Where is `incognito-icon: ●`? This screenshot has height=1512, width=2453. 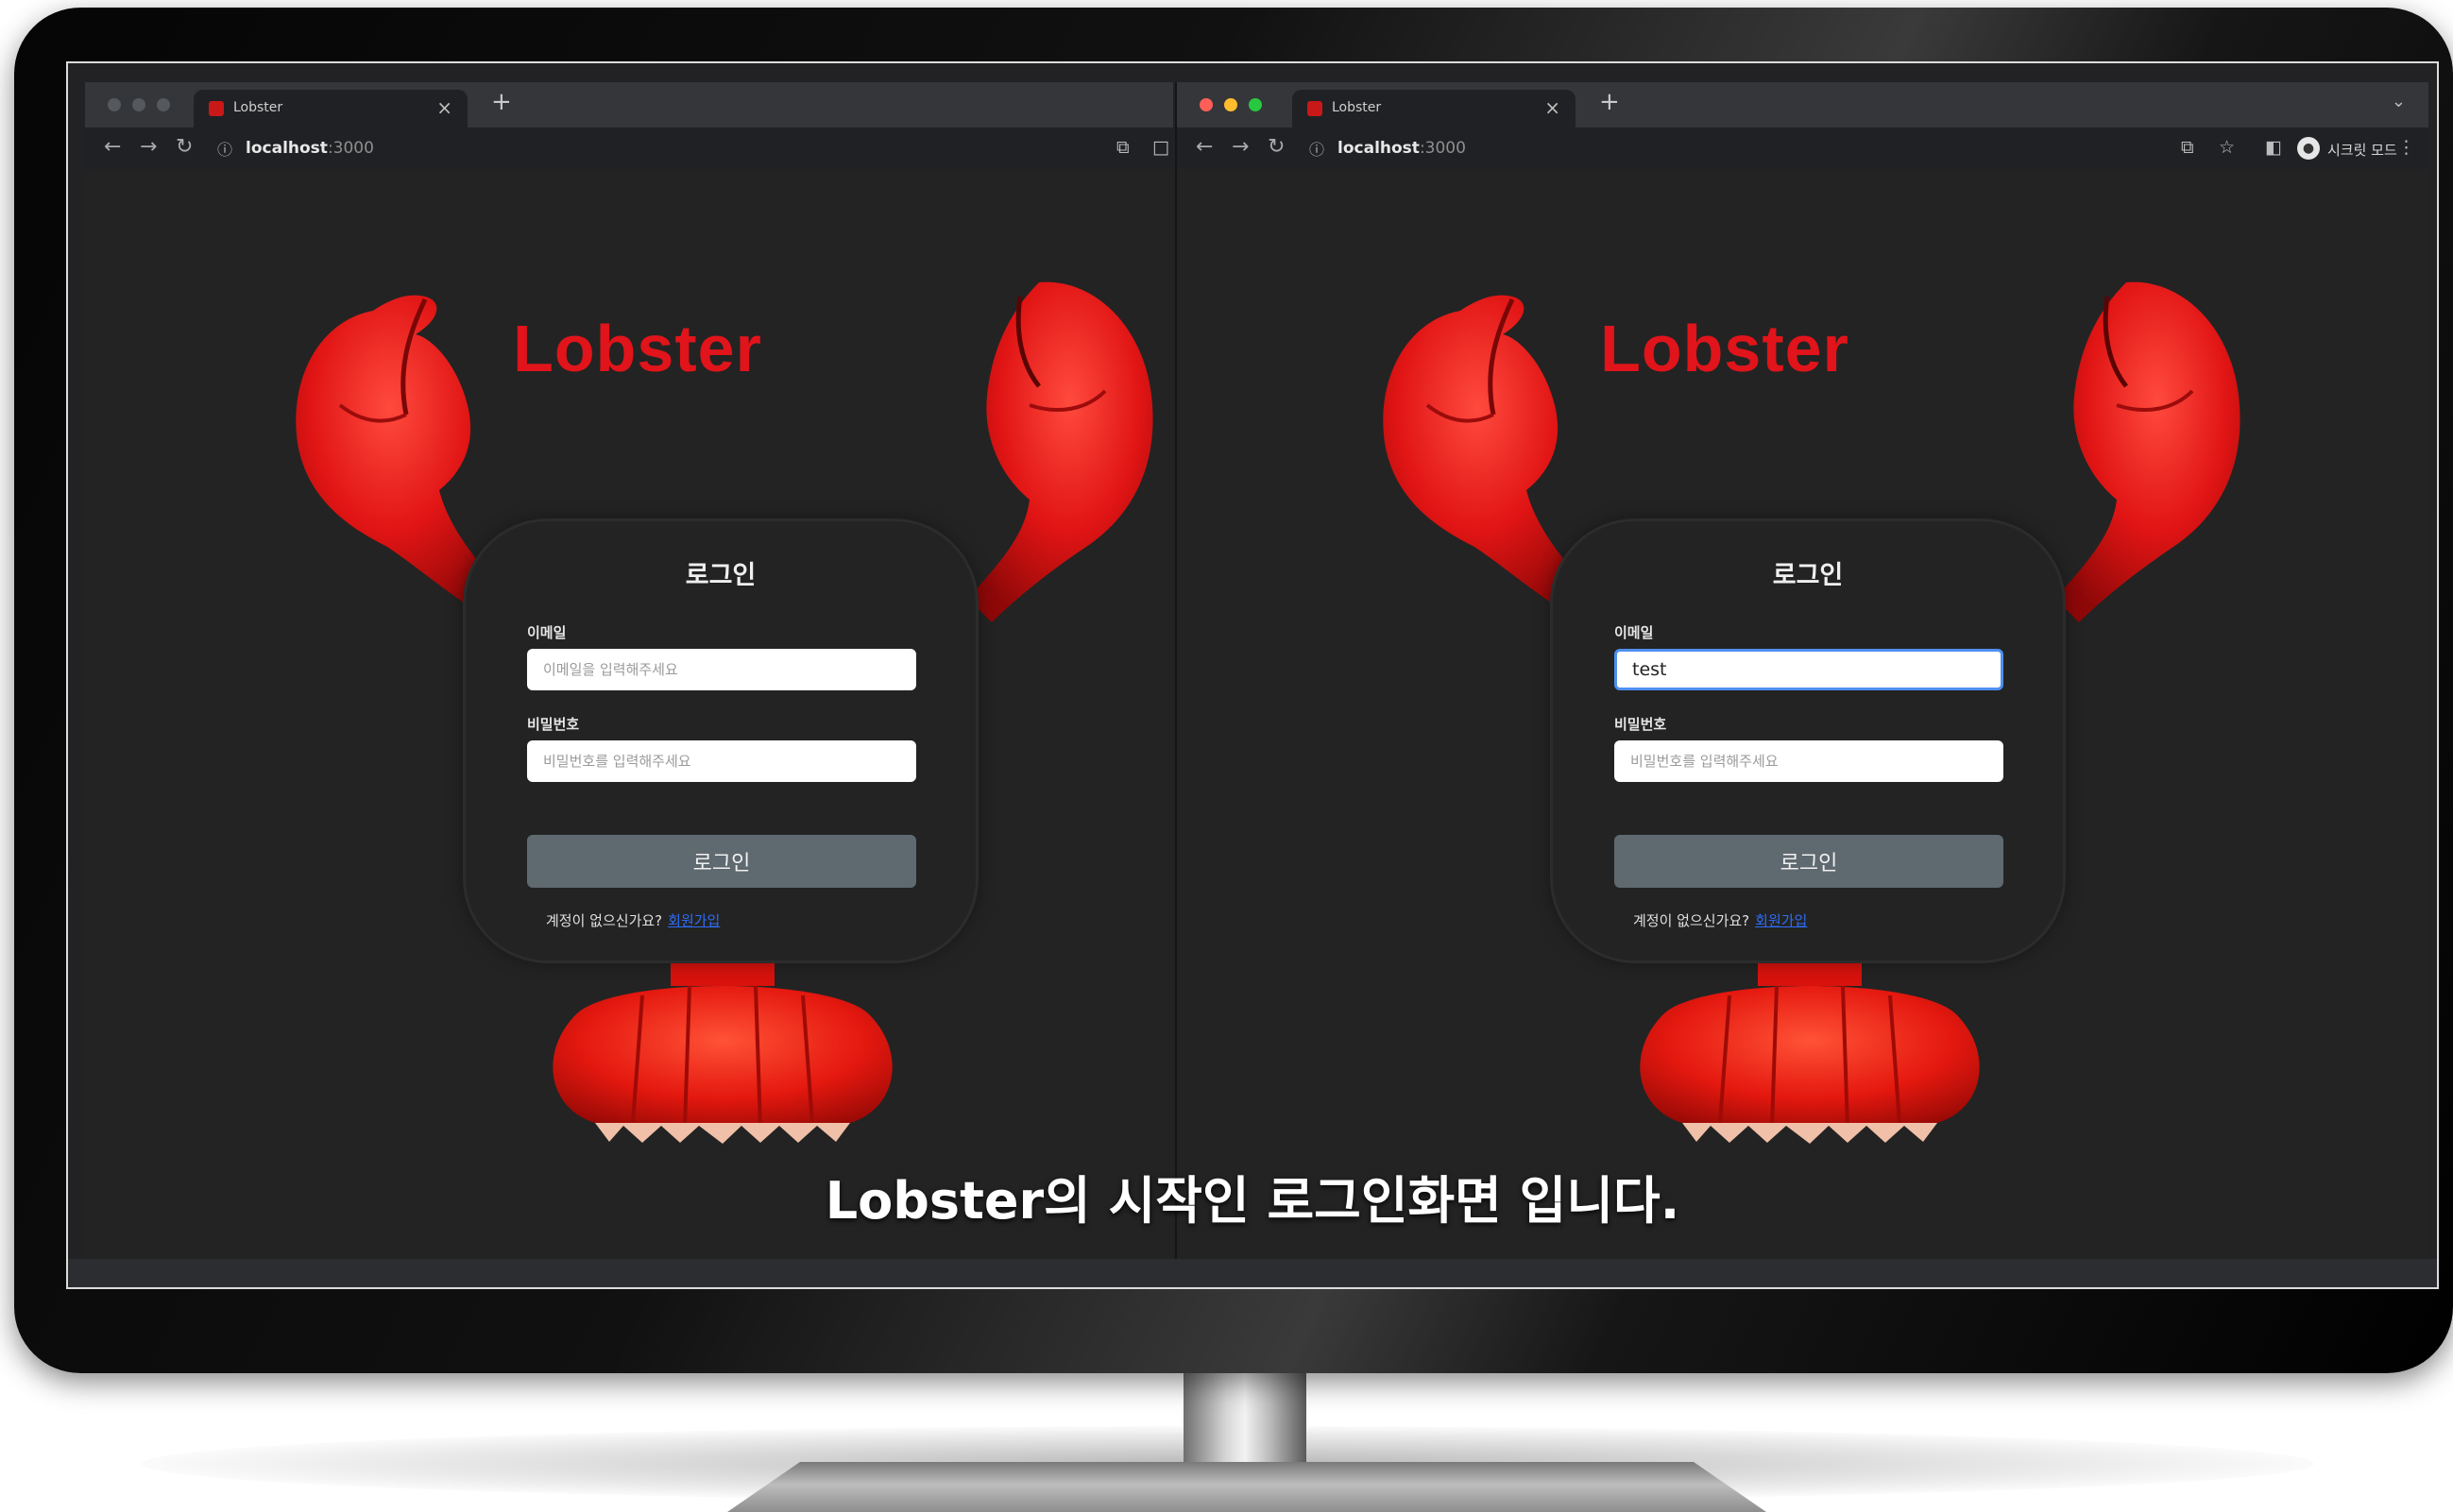 incognito-icon: ● is located at coordinates (2308, 148).